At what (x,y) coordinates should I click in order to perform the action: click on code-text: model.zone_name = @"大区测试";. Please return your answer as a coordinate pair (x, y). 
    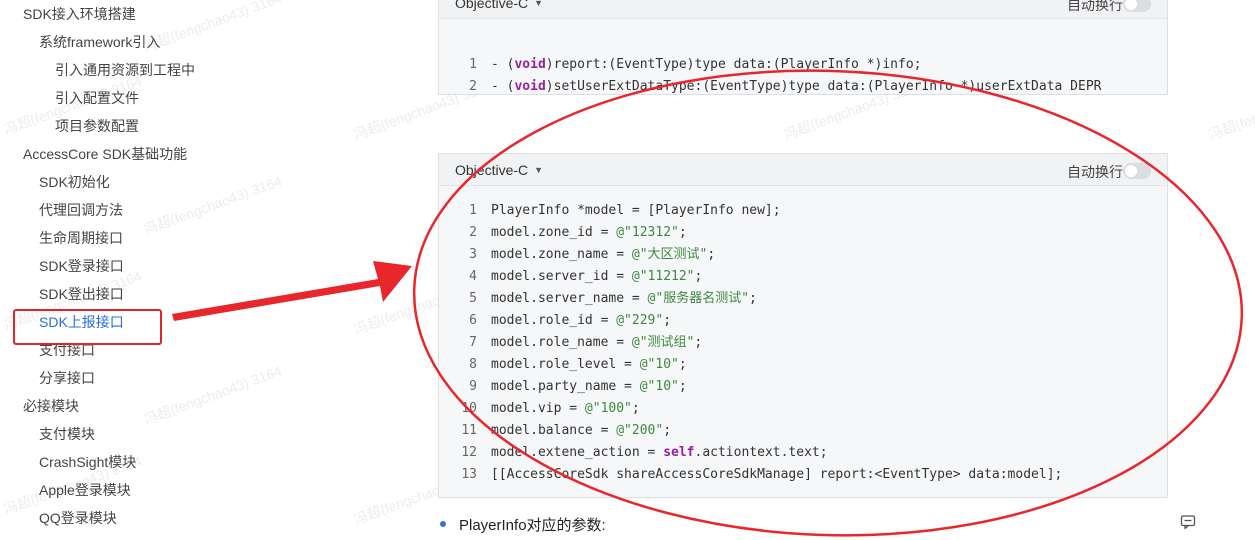
    Looking at the image, I should click on (603, 254).